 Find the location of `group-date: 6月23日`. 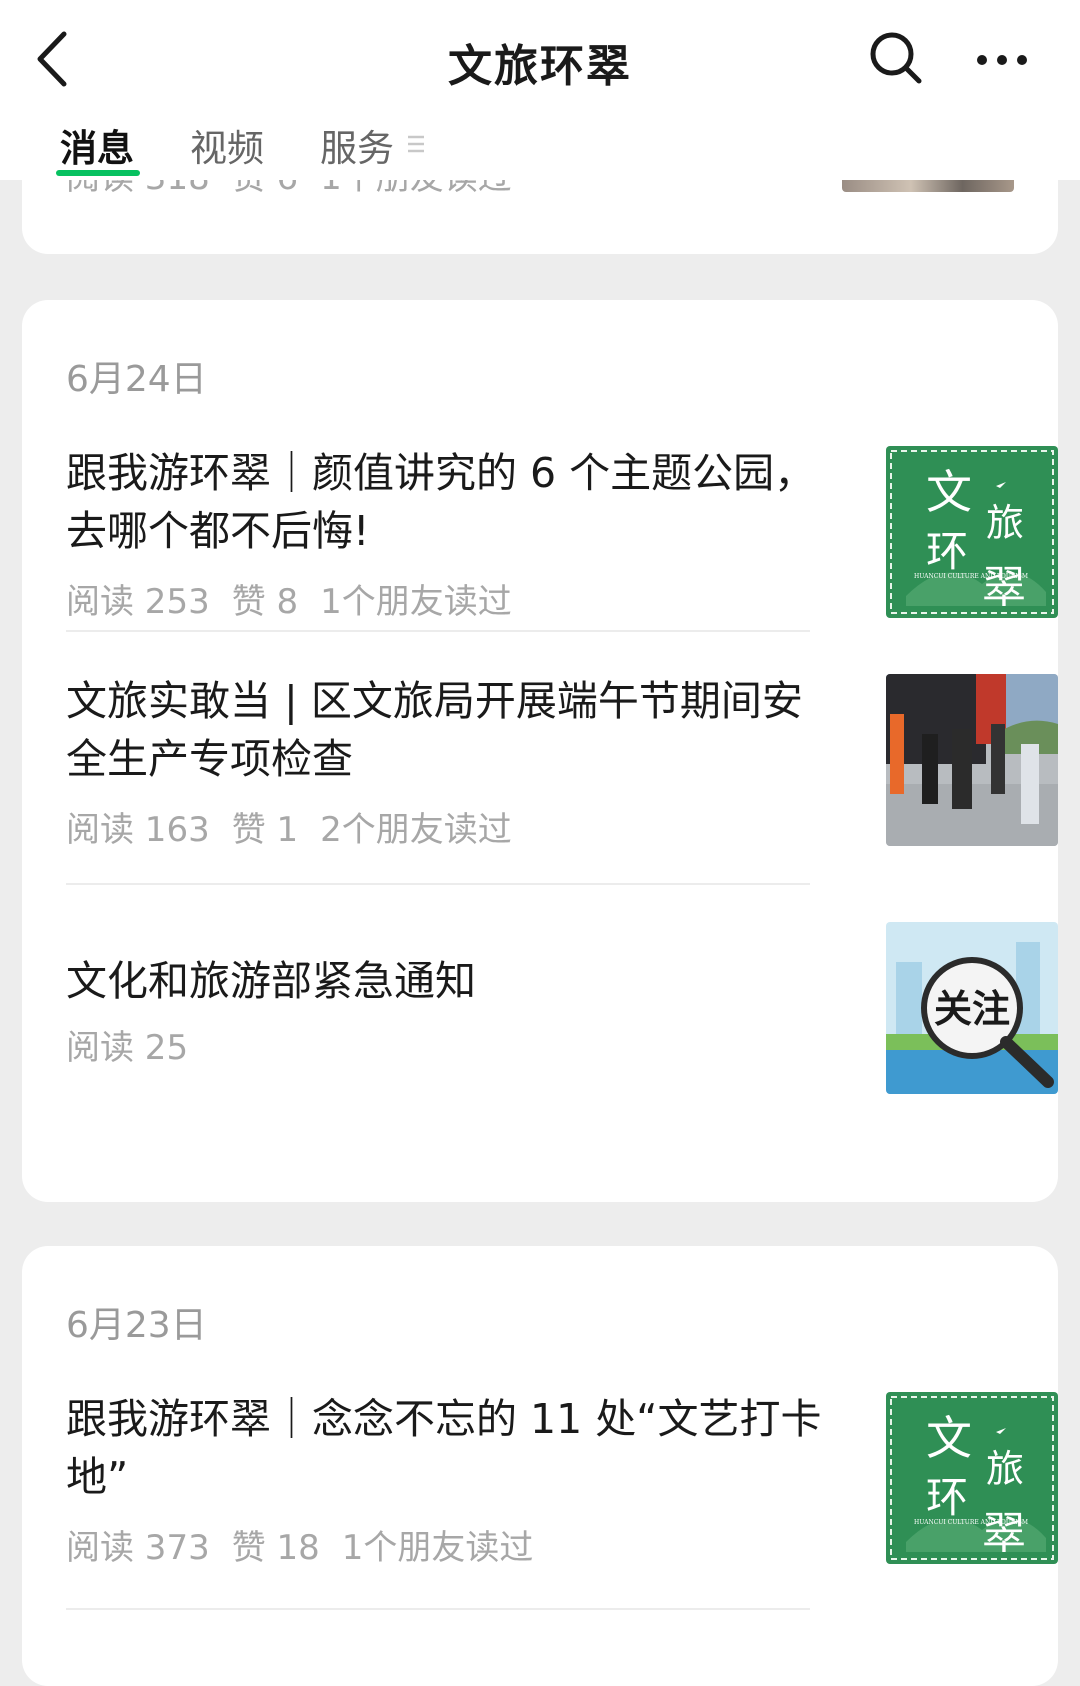

group-date: 6月23日 is located at coordinates (136, 1325).